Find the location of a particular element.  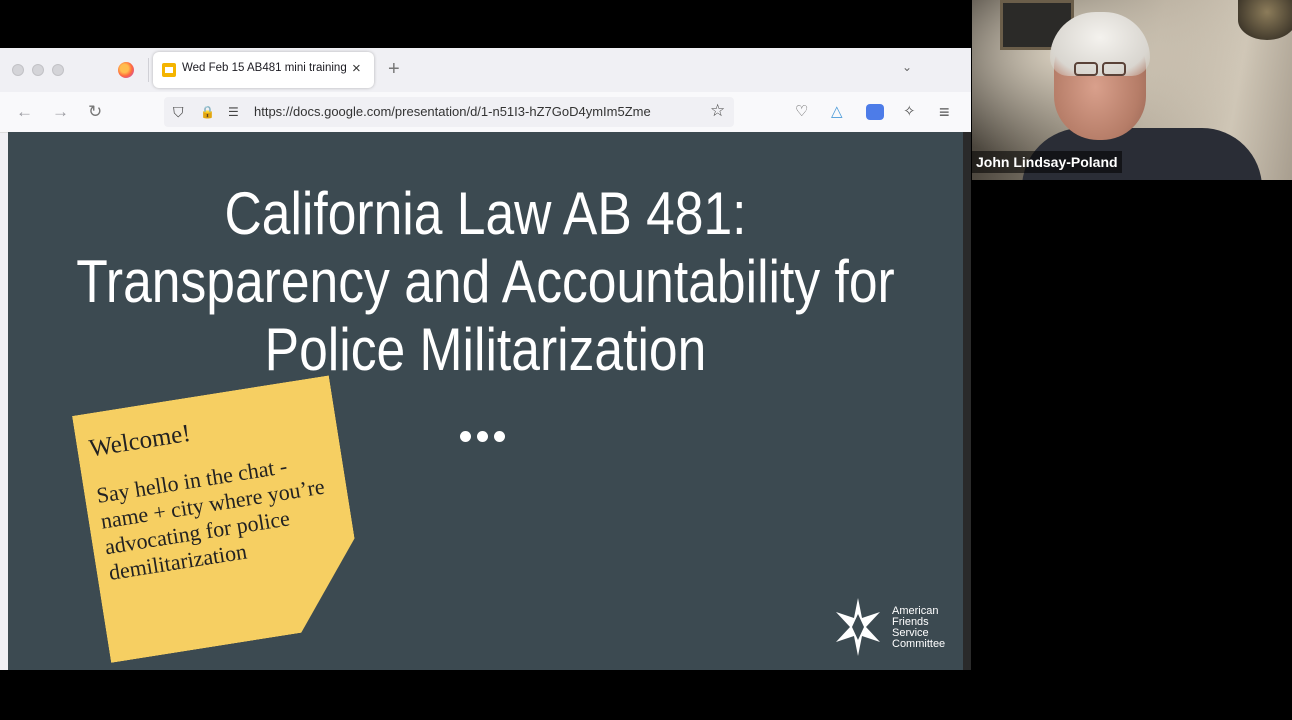

tab-title: Wed Feb 15 AB481 mini training is located at coordinates (264, 68).